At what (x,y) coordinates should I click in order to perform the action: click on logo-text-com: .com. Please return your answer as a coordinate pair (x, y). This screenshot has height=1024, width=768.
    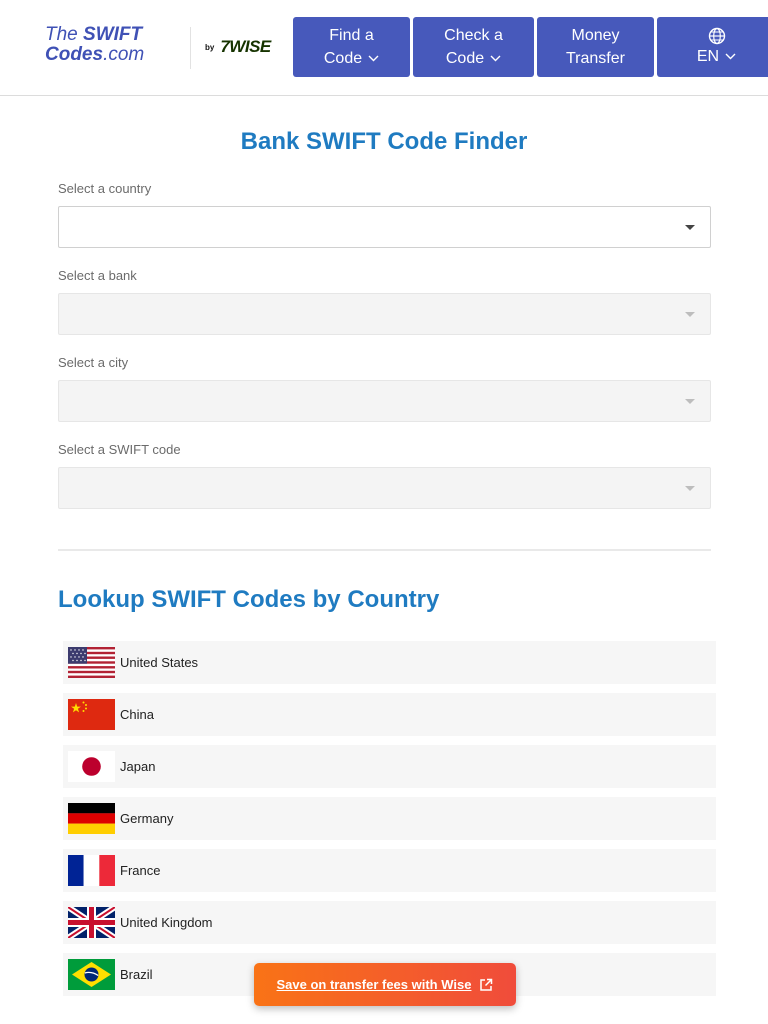
    Looking at the image, I should click on (124, 54).